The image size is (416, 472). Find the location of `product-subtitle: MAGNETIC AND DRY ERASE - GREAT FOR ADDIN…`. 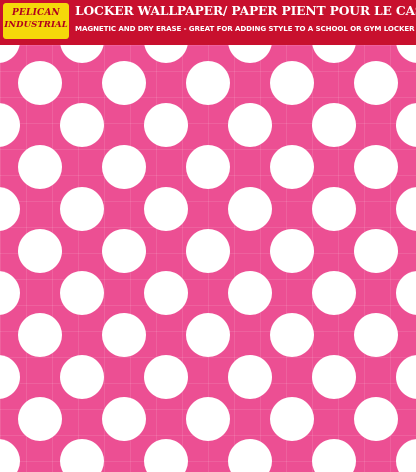

product-subtitle: MAGNETIC AND DRY ERASE - GREAT FOR ADDIN… is located at coordinates (245, 28).